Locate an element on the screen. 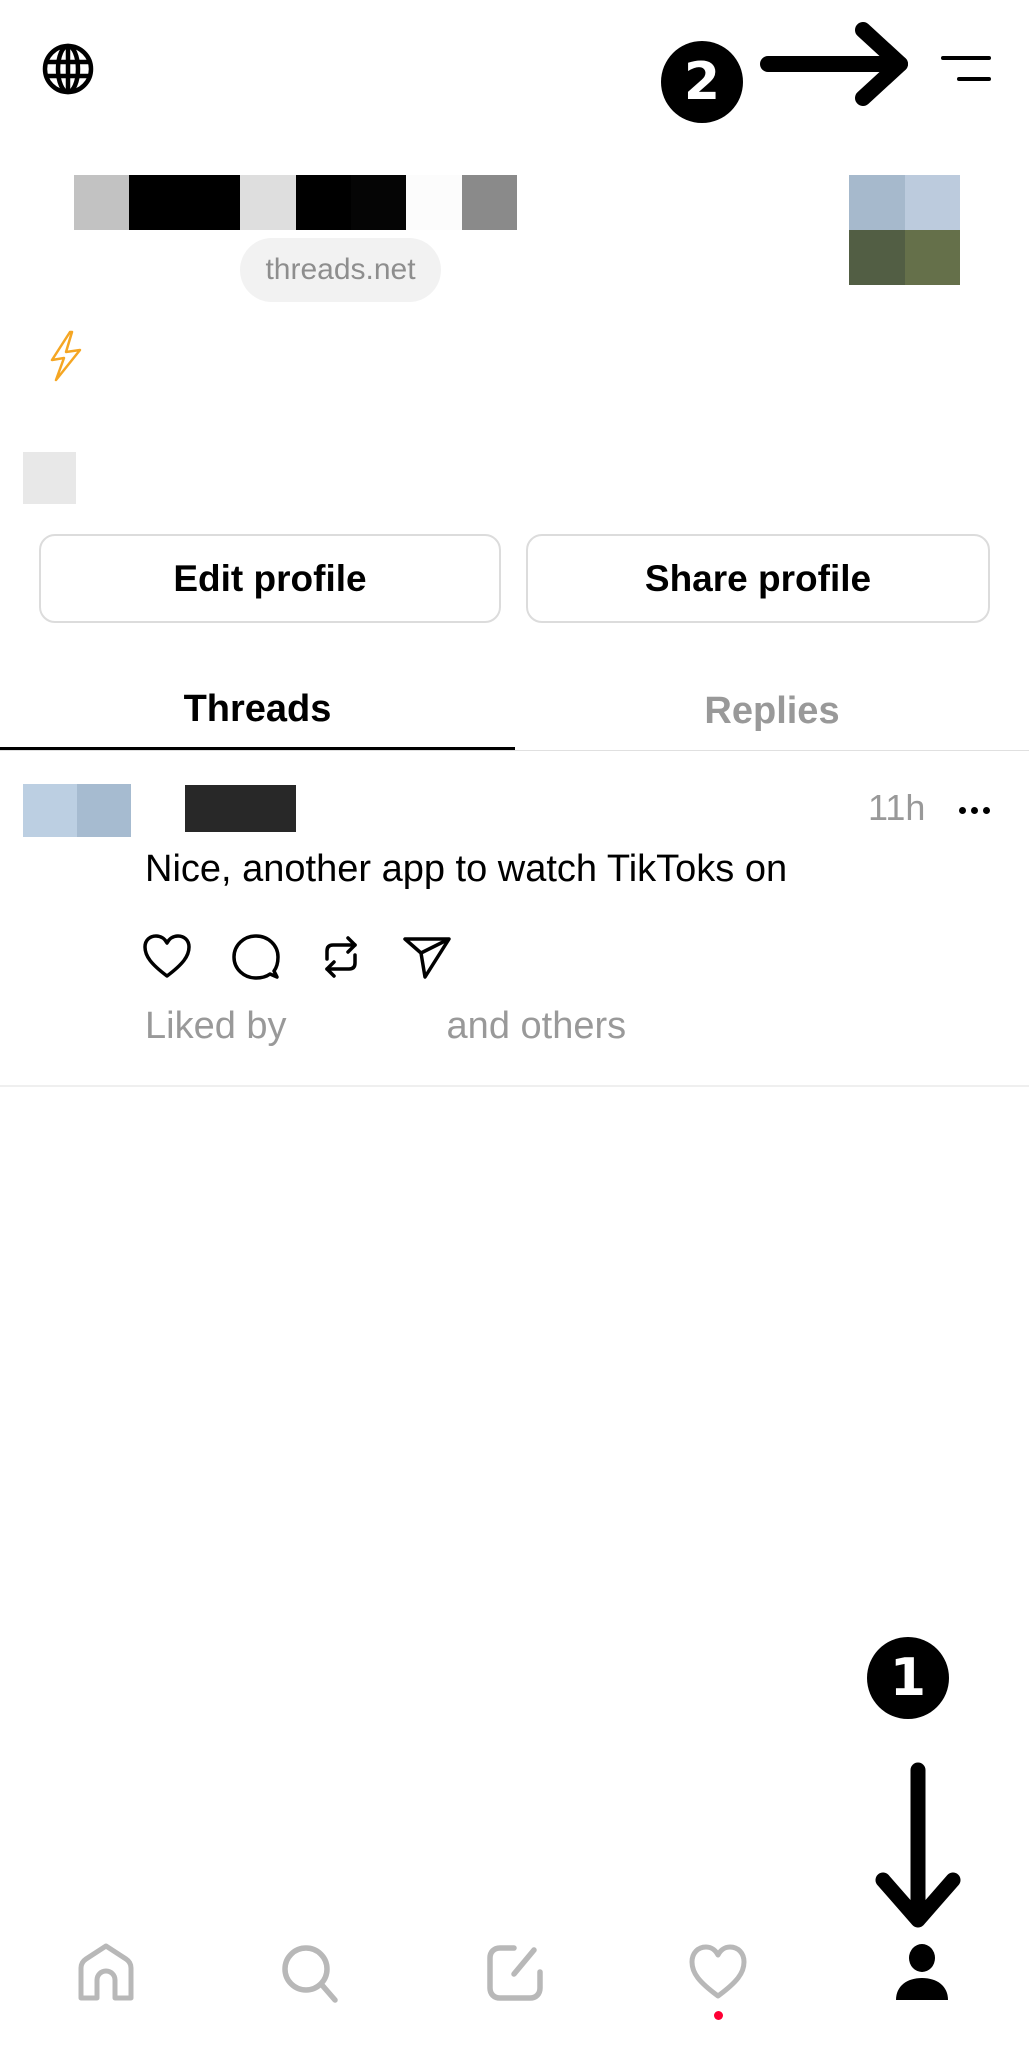 The image size is (1029, 2048). annotation-badge-1: 1 is located at coordinates (908, 1678).